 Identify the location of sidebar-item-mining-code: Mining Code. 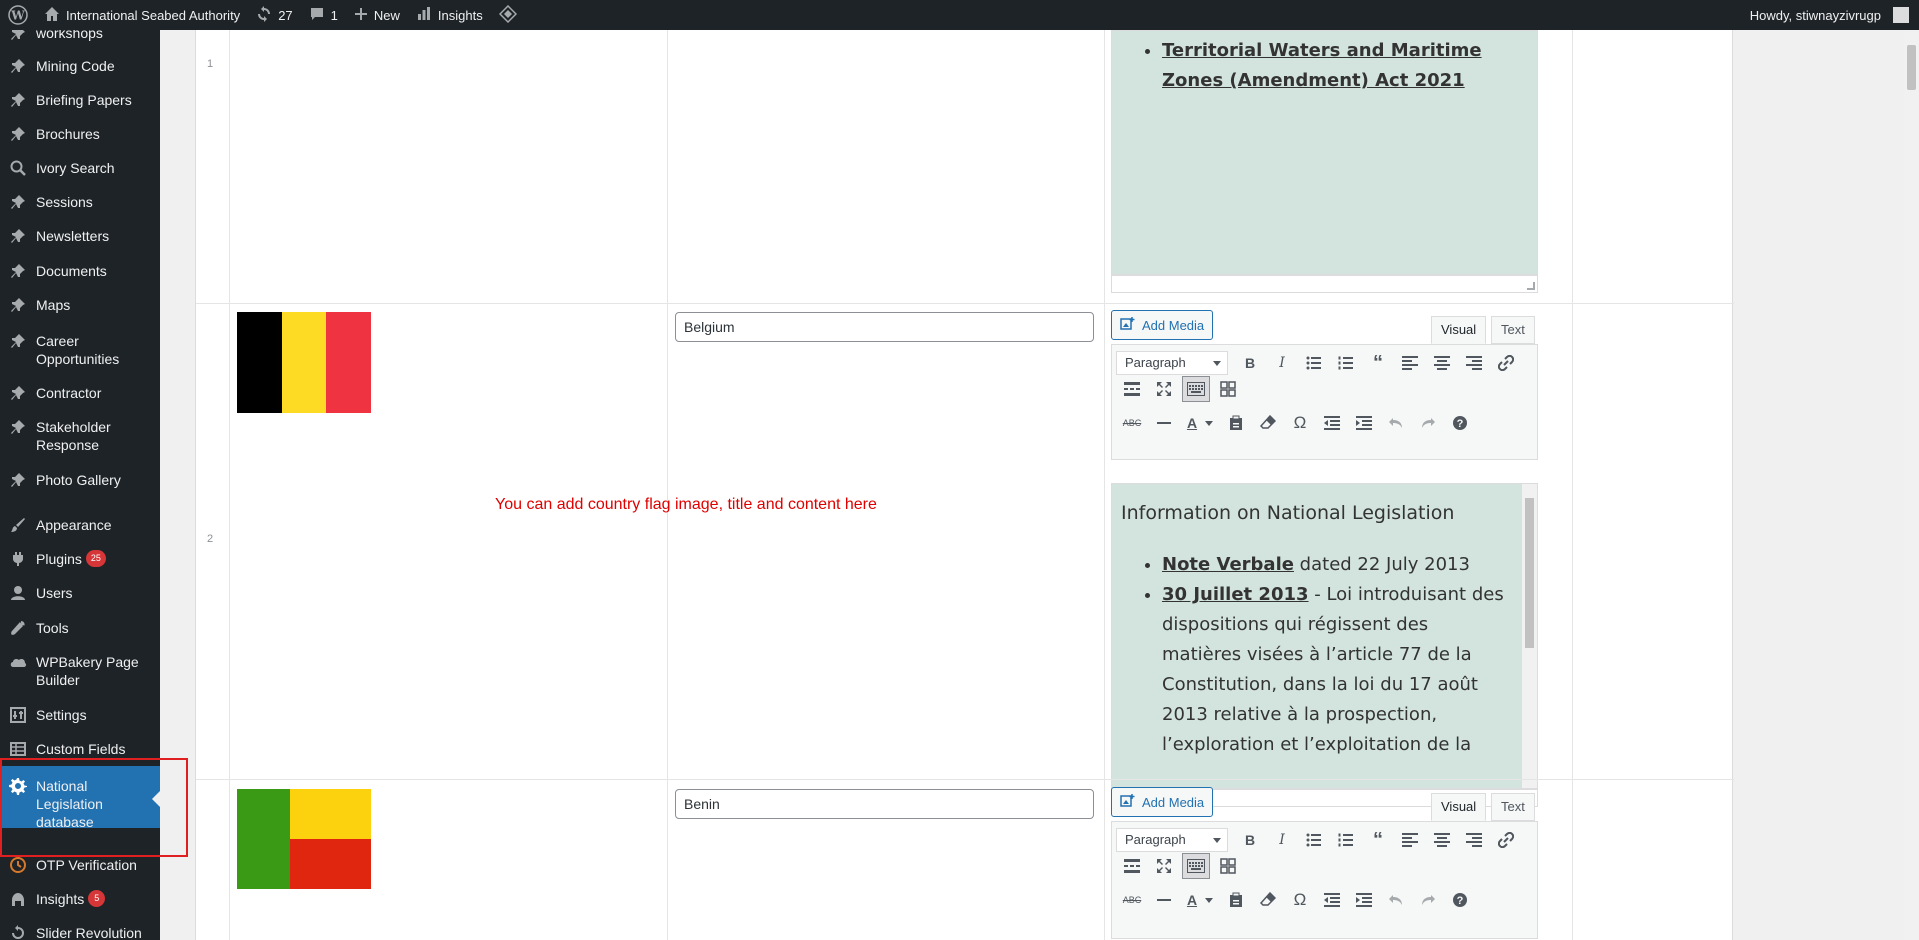
(80, 66).